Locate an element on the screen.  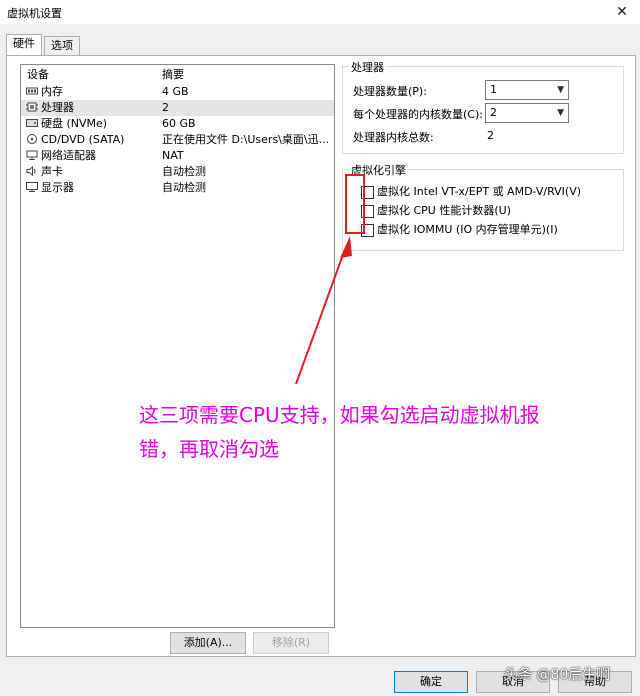
cores-per-processor-label: 每个处理器的内核数量(C): is located at coordinates (418, 114).